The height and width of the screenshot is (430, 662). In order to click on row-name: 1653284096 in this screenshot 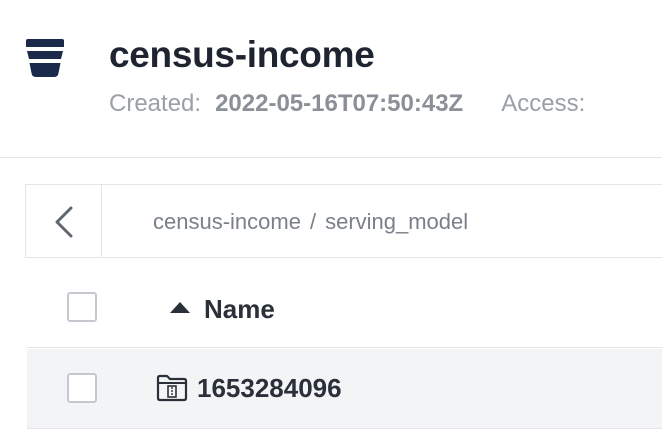, I will do `click(269, 388)`.